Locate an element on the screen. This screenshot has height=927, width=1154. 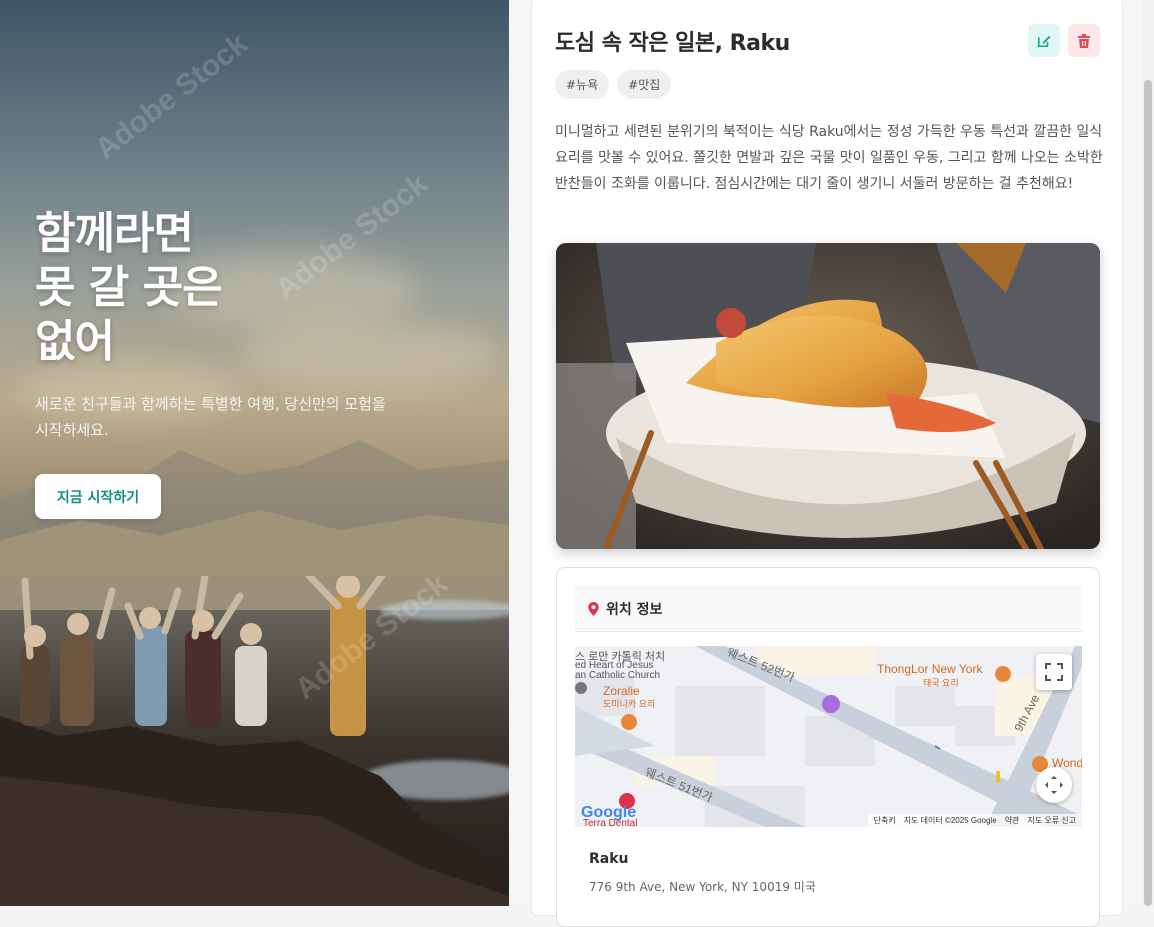
hero-title-line: 못 갈 곳은 is located at coordinates (129, 287).